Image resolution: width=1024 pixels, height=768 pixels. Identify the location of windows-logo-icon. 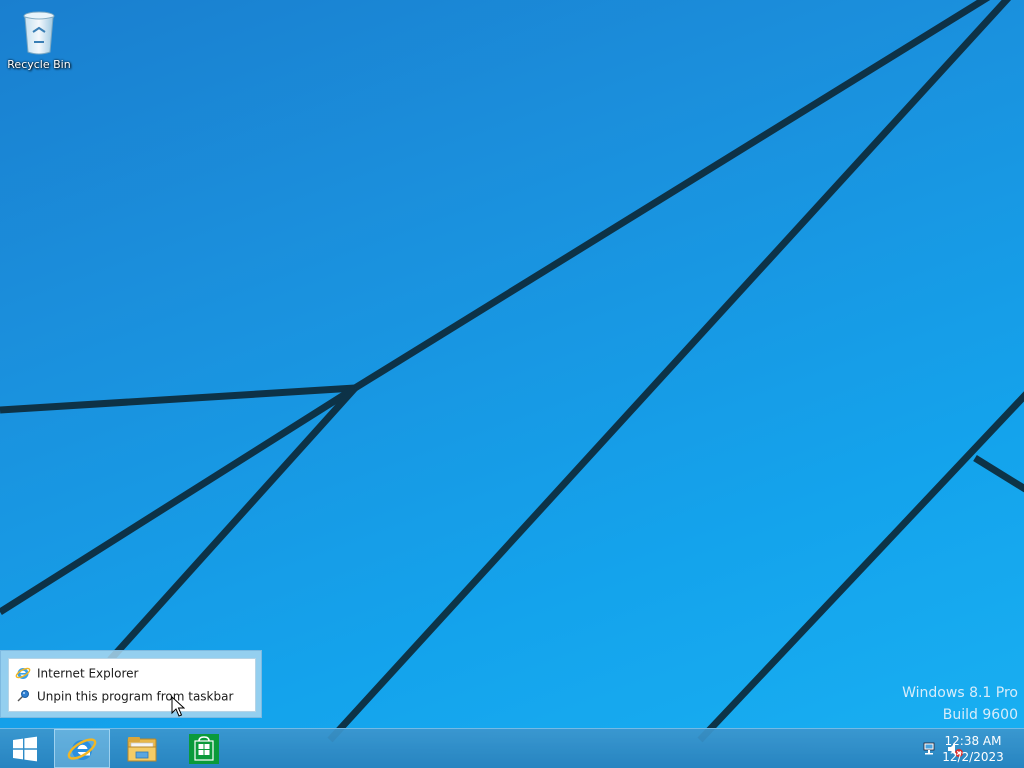
(25, 749).